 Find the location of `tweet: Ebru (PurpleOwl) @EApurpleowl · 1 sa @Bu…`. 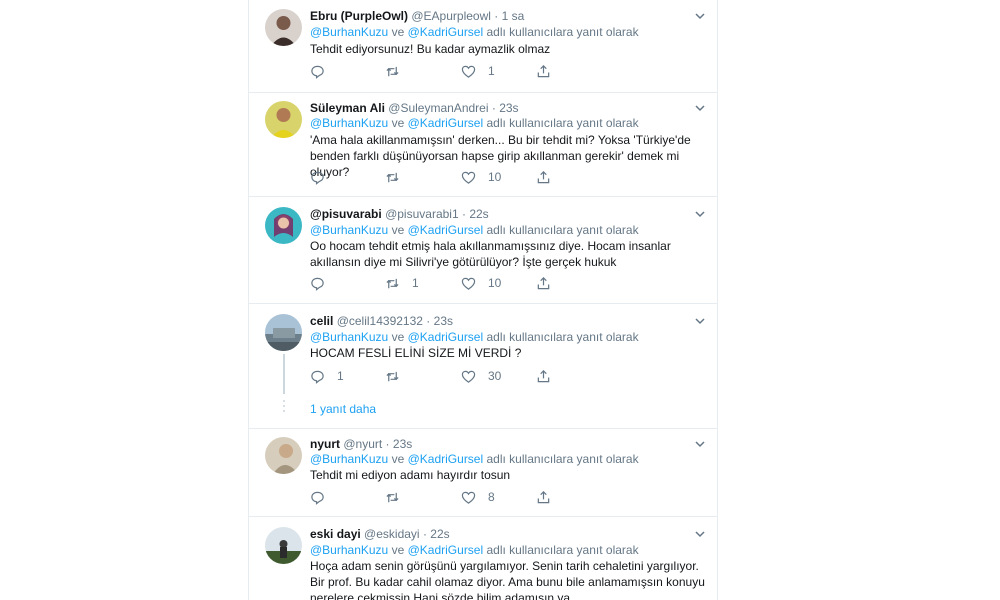

tweet: Ebru (PurpleOwl) @EApurpleowl · 1 sa @Bu… is located at coordinates (483, 46).